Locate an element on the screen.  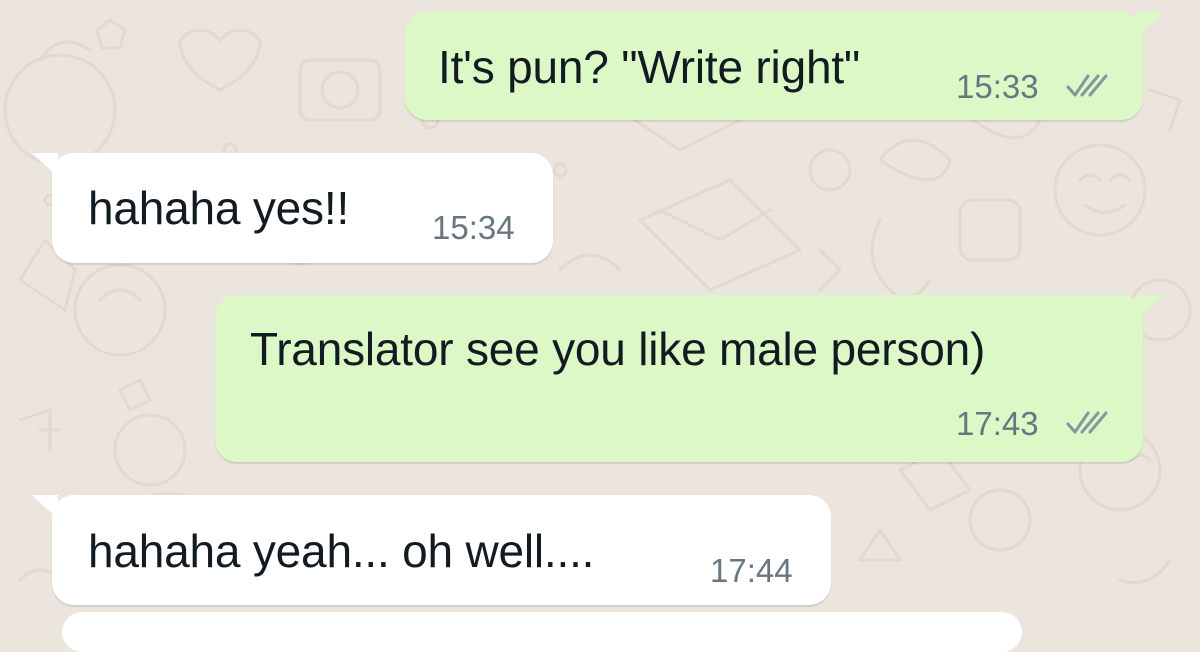
message-time: 17:43 is located at coordinates (997, 423).